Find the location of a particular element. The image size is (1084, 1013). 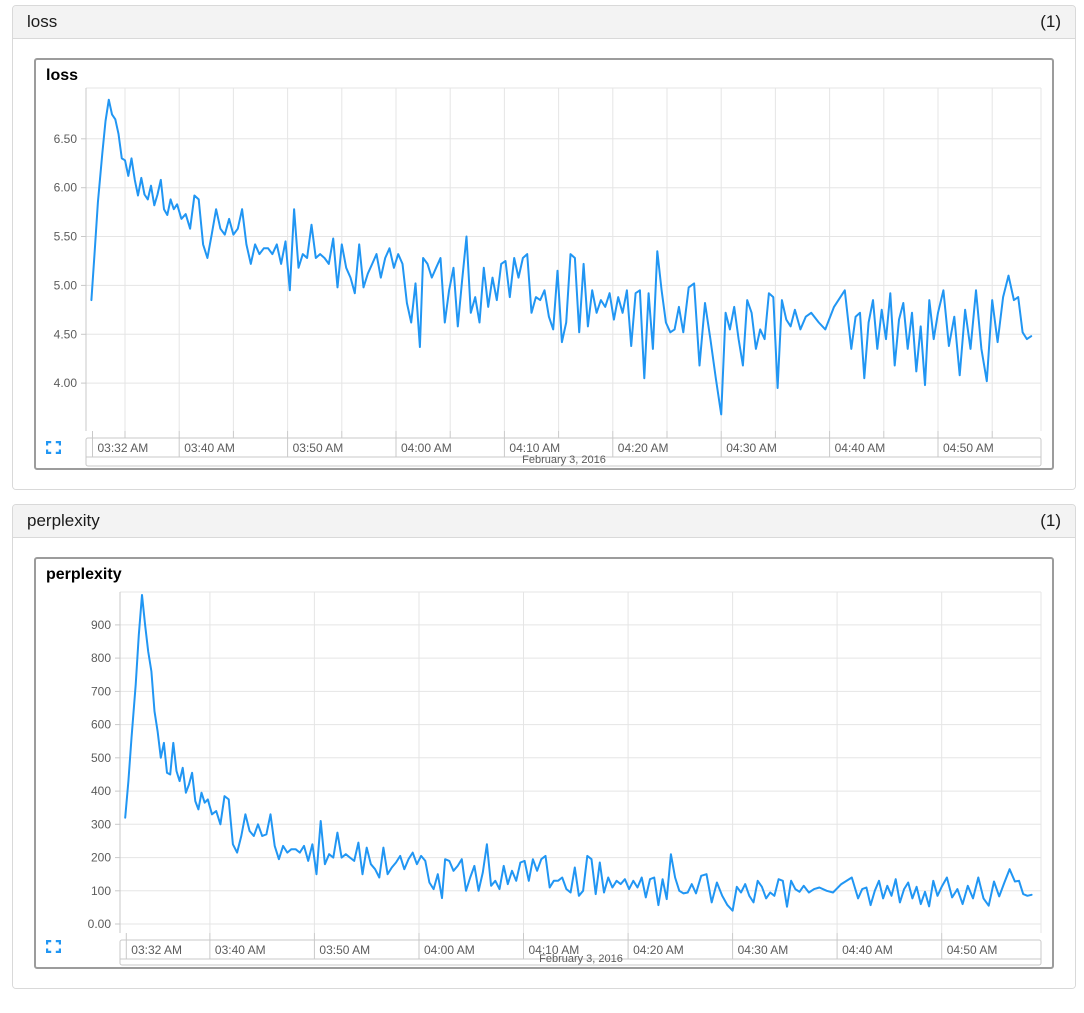

svg-text: 500 is located at coordinates (101, 758).